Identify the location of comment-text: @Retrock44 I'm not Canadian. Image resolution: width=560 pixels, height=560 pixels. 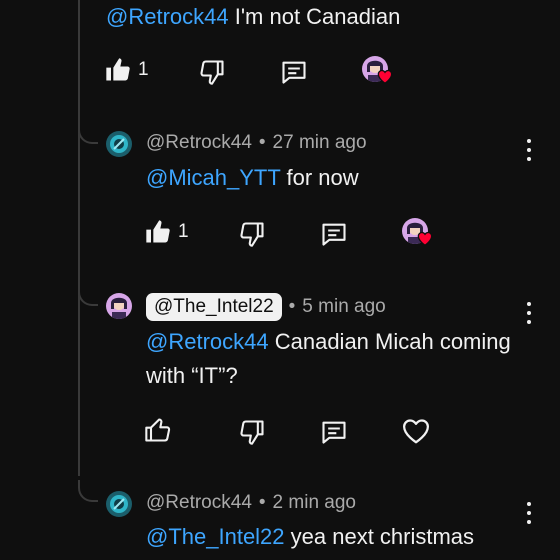
(253, 16).